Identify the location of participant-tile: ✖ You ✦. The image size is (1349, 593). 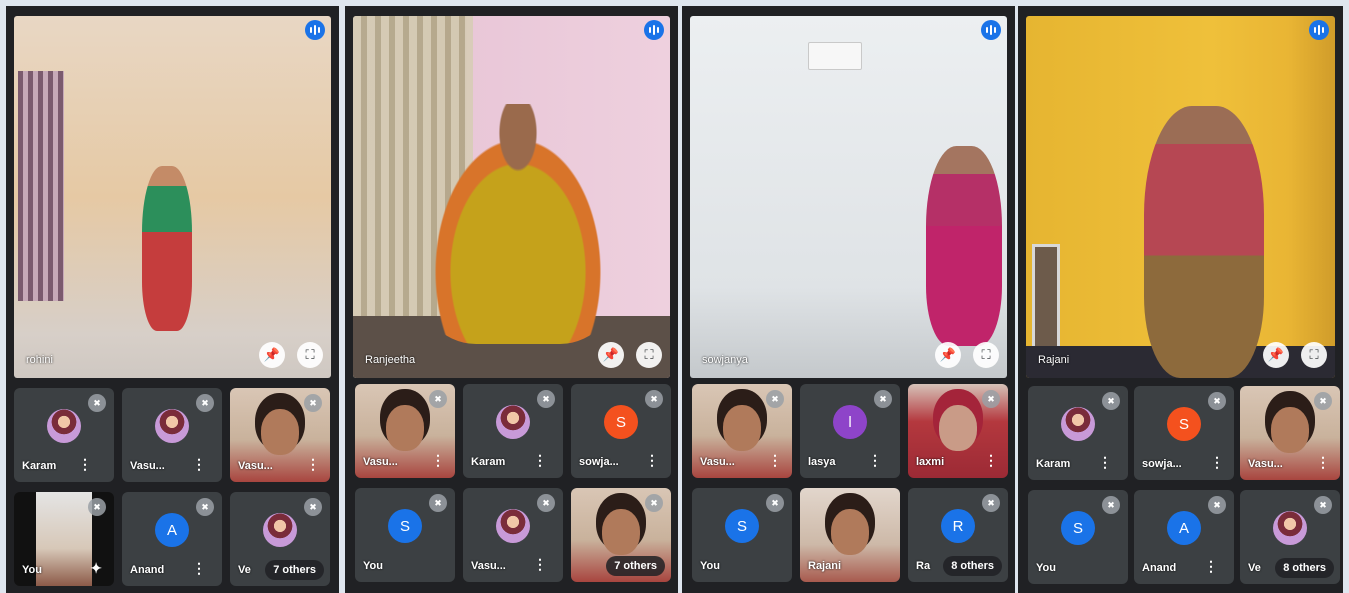
(64, 539).